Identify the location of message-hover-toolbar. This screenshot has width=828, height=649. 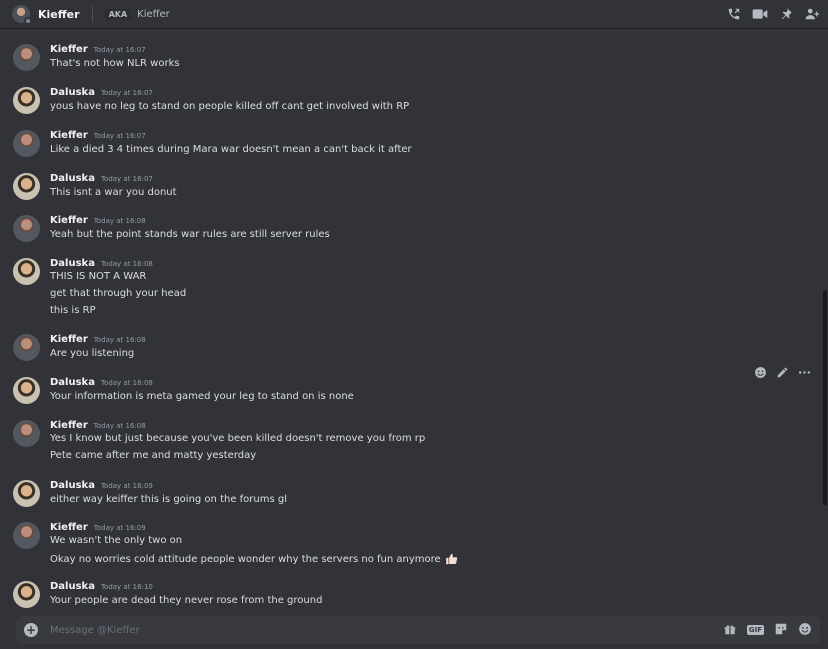
(782, 373).